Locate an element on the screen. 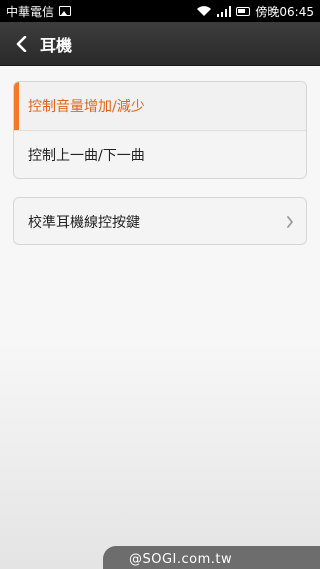 The image size is (320, 569). calibrate-remote-buttons-item: 校準耳機線控按鍵 is located at coordinates (160, 221).